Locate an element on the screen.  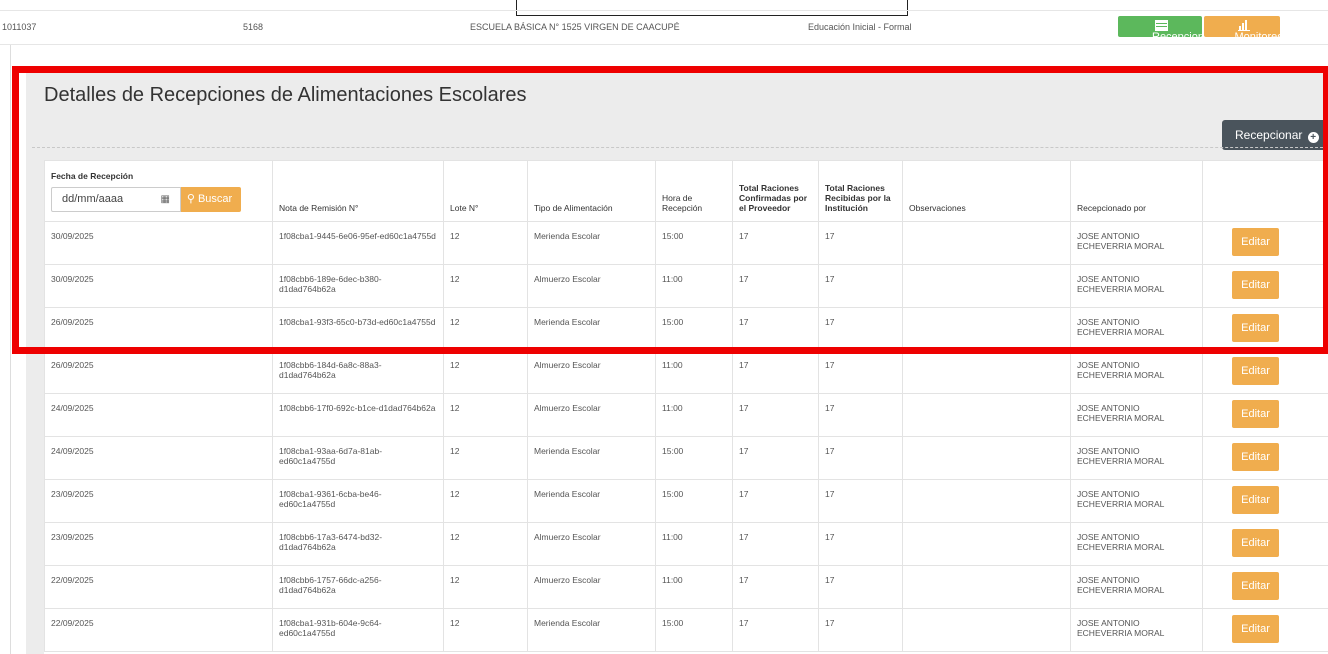
header-hora: Hora de Recepción is located at coordinates (694, 191).